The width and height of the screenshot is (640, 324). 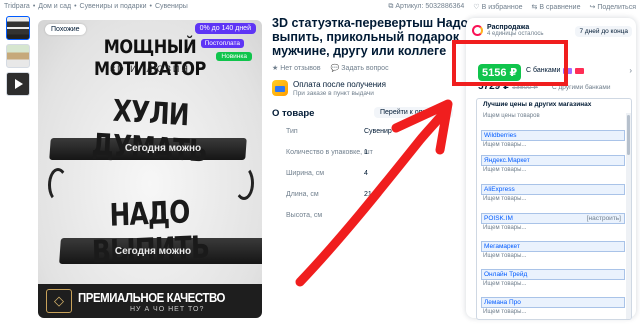 What do you see at coordinates (612, 7) in the screenshot?
I see `share-button: ↪ Поделиться` at bounding box center [612, 7].